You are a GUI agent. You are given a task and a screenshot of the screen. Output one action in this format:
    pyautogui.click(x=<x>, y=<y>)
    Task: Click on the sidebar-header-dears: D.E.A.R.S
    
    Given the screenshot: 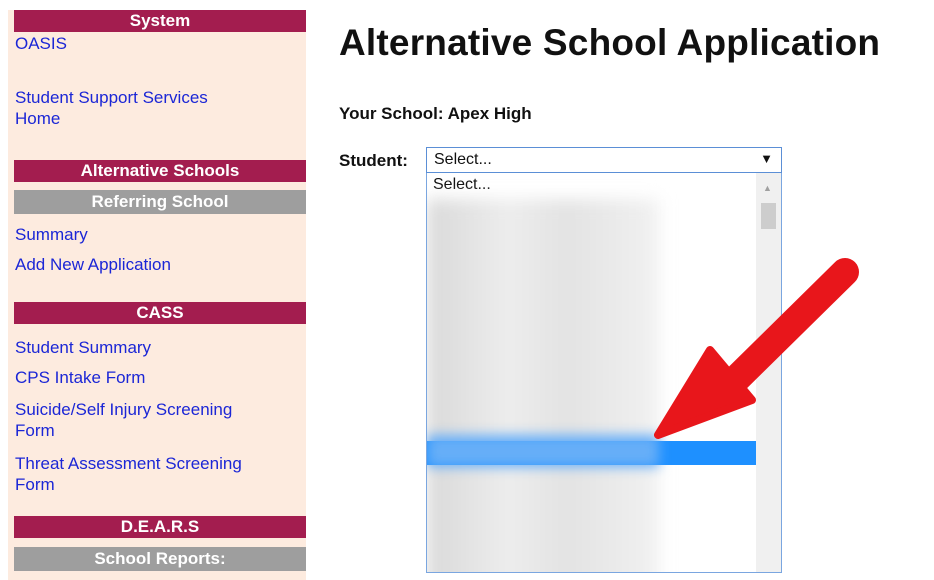 What is the action you would take?
    pyautogui.click(x=160, y=527)
    